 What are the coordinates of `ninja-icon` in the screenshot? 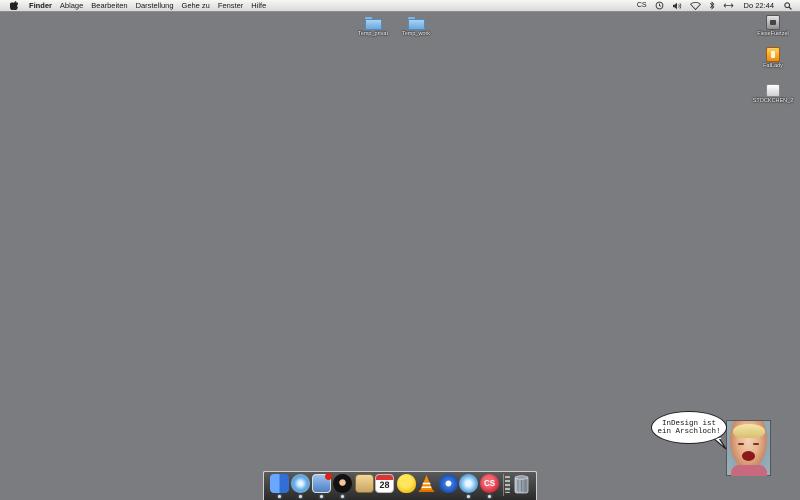 It's located at (342, 483).